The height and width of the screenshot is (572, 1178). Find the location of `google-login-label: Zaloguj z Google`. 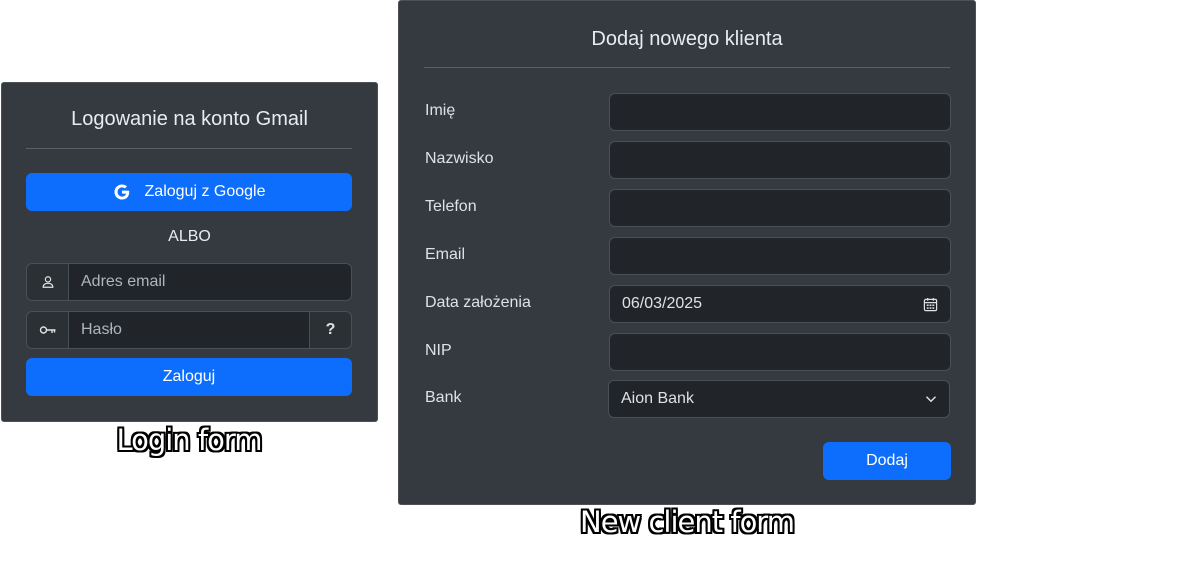

google-login-label: Zaloguj z Google is located at coordinates (205, 191).